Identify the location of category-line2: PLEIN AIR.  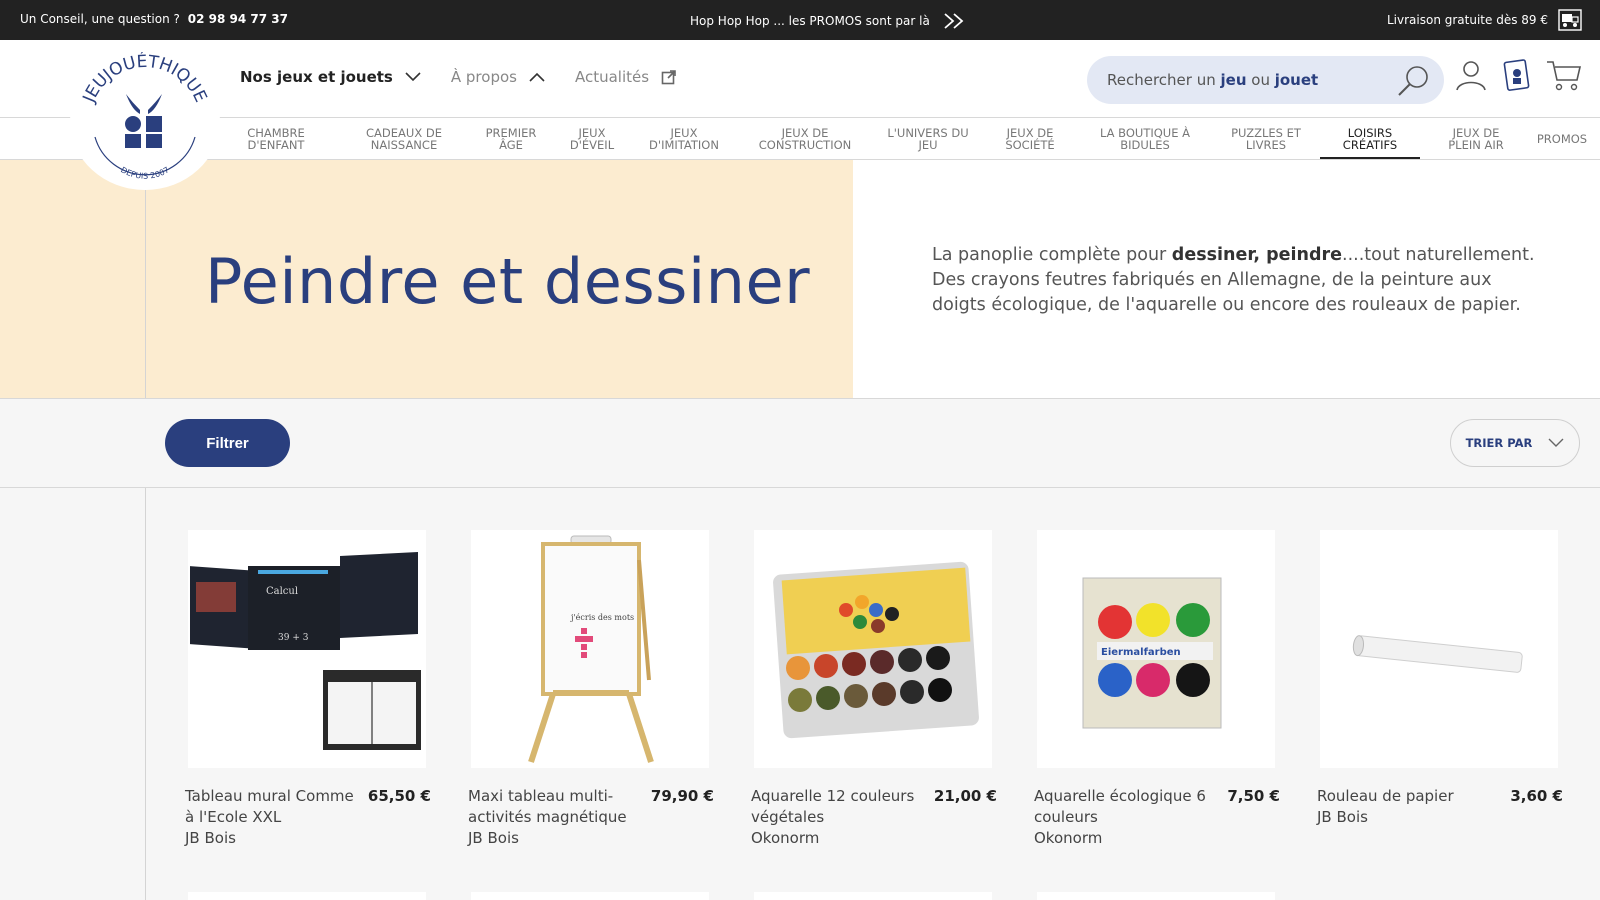
(1476, 145).